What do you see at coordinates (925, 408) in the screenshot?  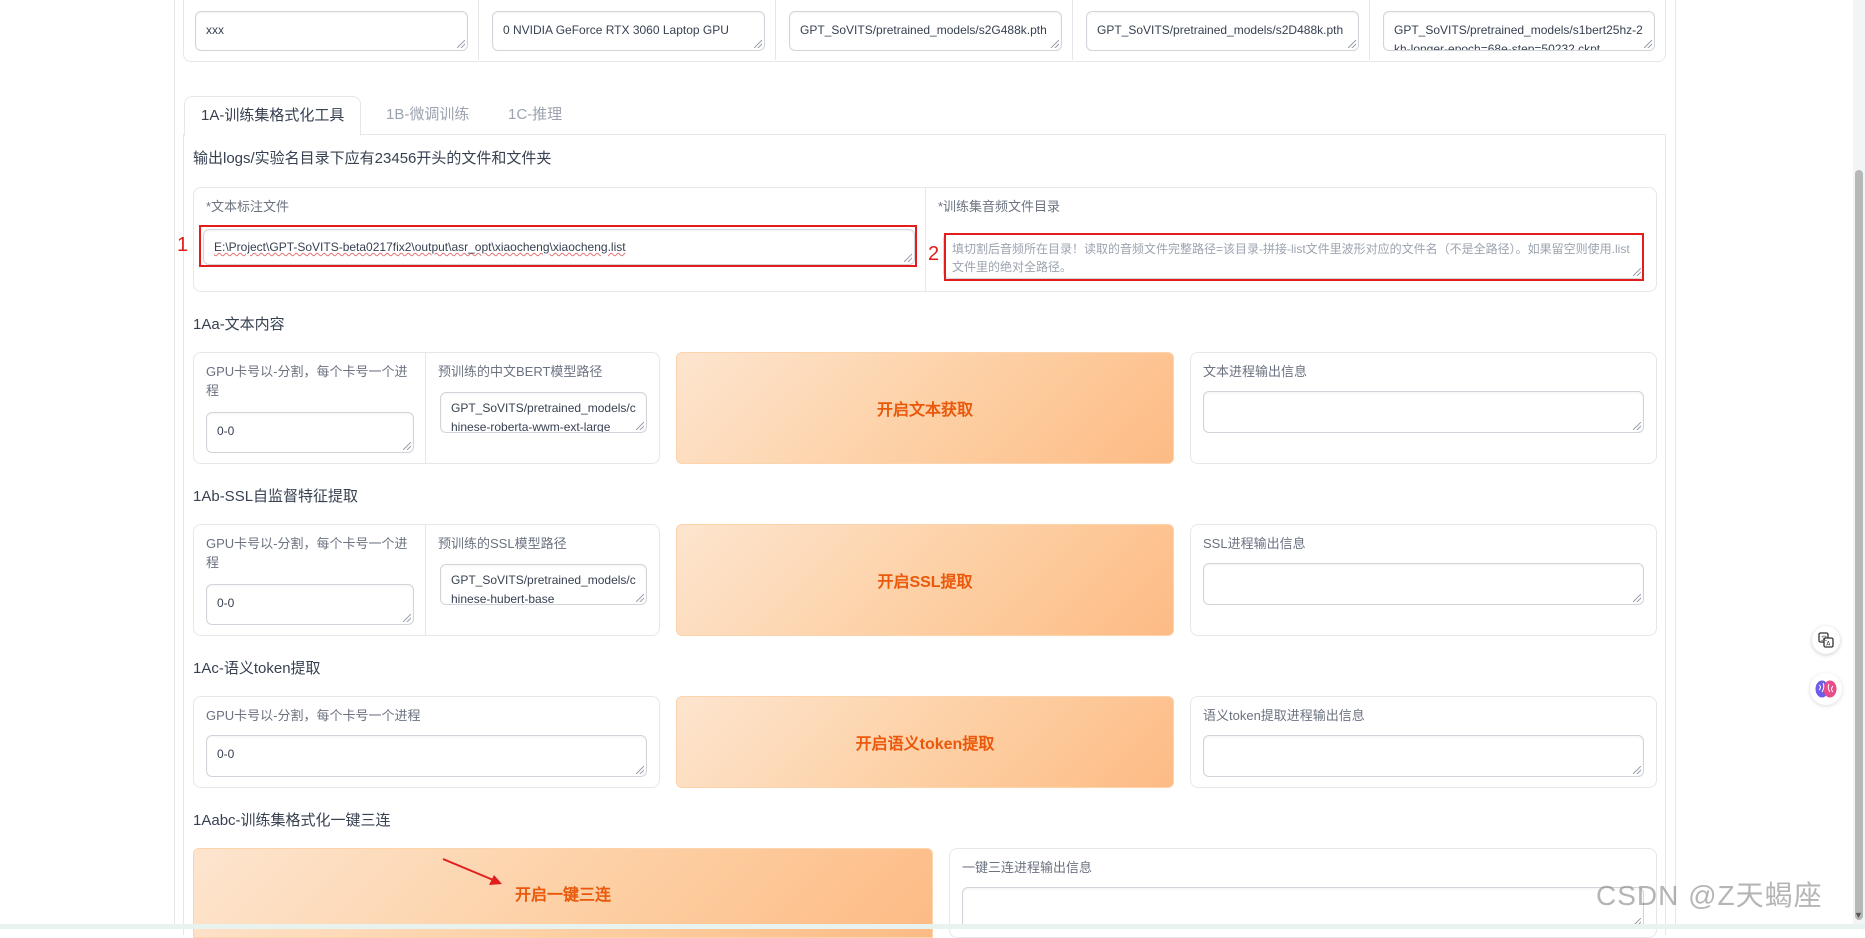 I see `start-text-extraction-button: 开启文本获取` at bounding box center [925, 408].